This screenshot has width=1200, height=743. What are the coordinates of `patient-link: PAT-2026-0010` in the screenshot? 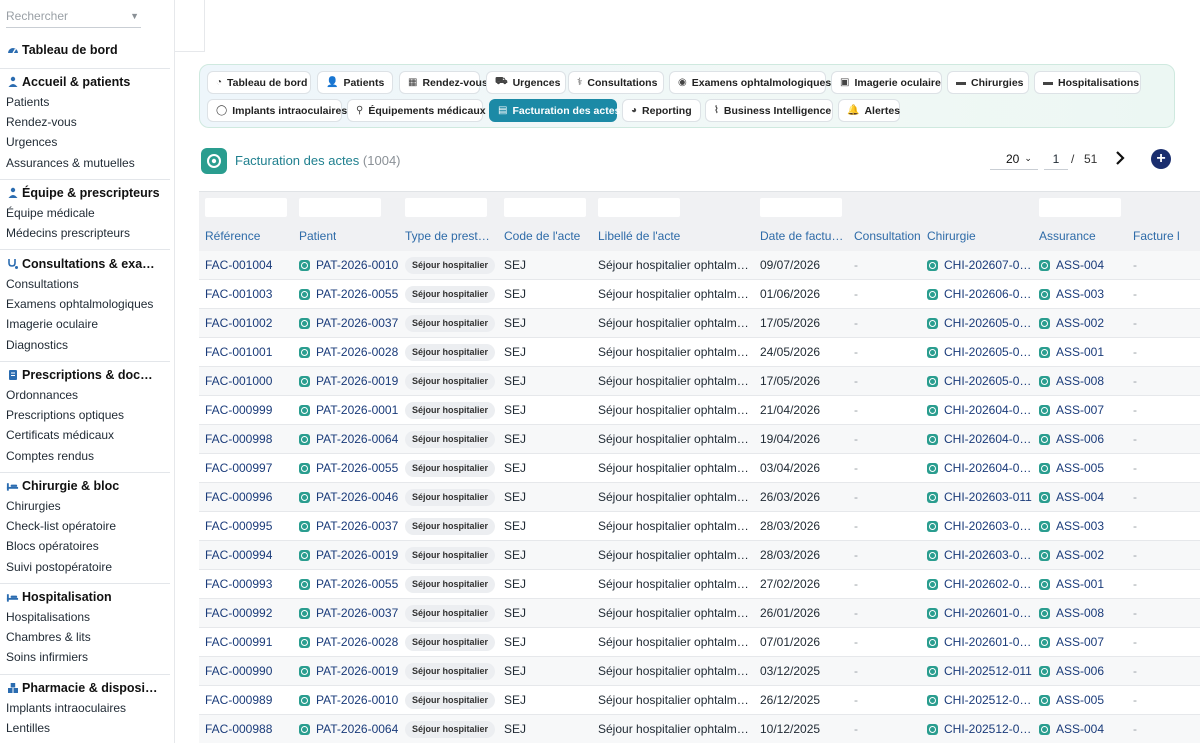 It's located at (349, 265).